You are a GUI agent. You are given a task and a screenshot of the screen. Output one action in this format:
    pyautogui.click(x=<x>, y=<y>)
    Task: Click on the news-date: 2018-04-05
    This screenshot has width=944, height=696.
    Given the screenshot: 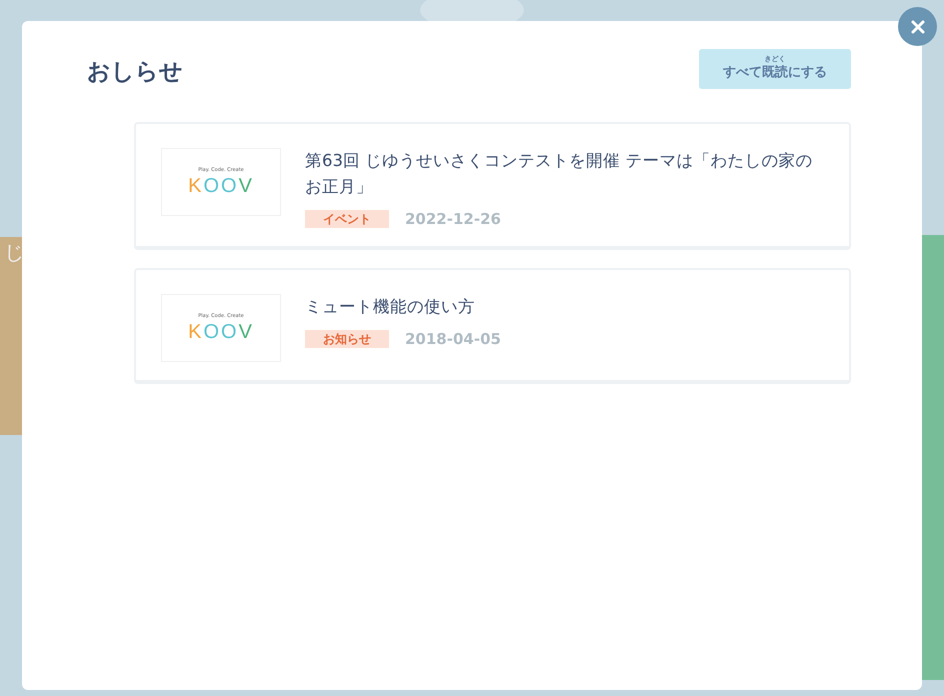 What is the action you would take?
    pyautogui.click(x=453, y=339)
    